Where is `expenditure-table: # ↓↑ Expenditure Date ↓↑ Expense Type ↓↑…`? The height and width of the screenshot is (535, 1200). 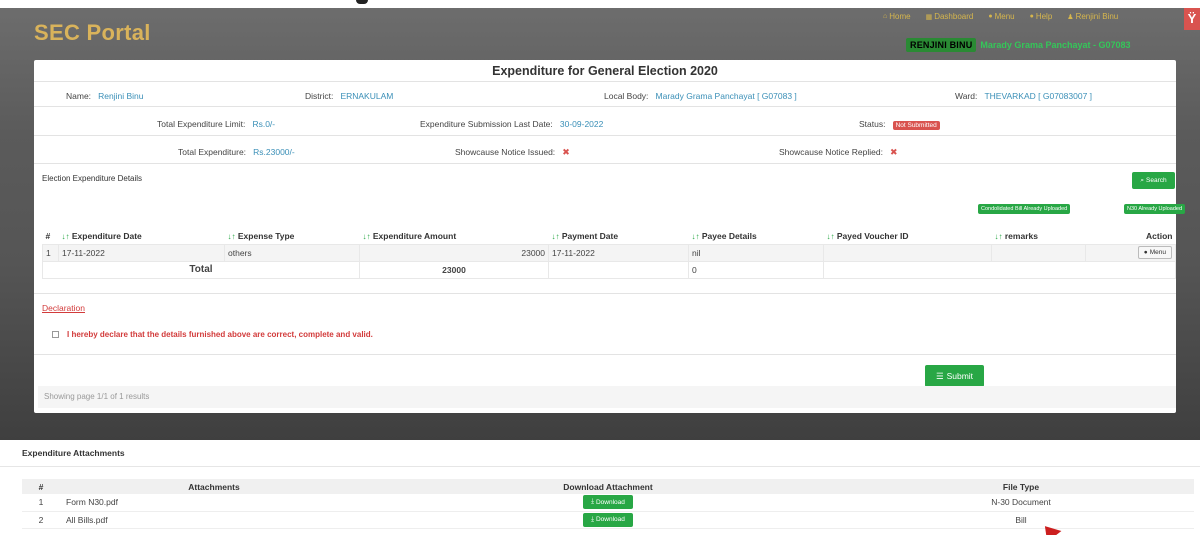
expenditure-table: # ↓↑ Expenditure Date ↓↑ Expense Type ↓↑… is located at coordinates (609, 253).